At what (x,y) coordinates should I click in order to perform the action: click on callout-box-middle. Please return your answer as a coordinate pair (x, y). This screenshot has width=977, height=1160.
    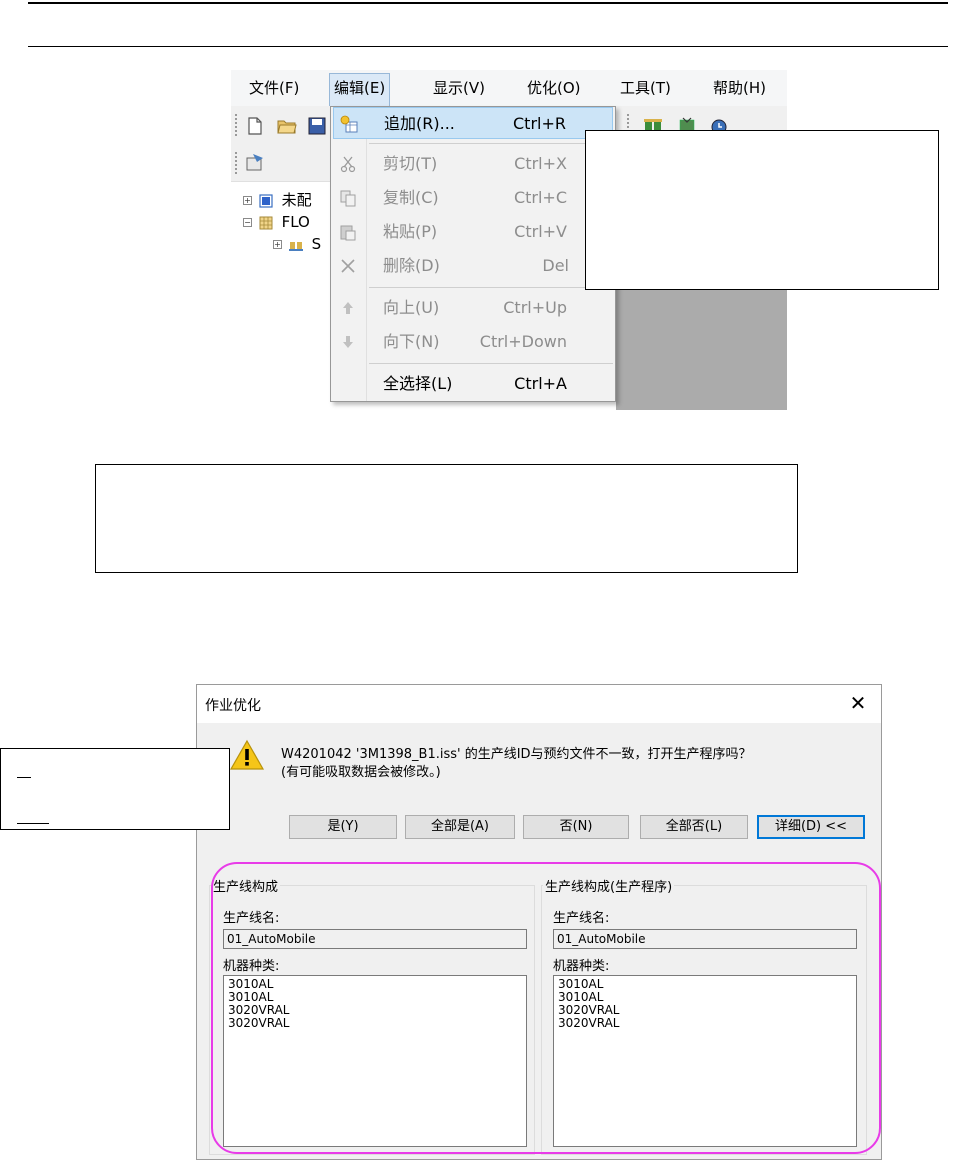
    Looking at the image, I should click on (446, 518).